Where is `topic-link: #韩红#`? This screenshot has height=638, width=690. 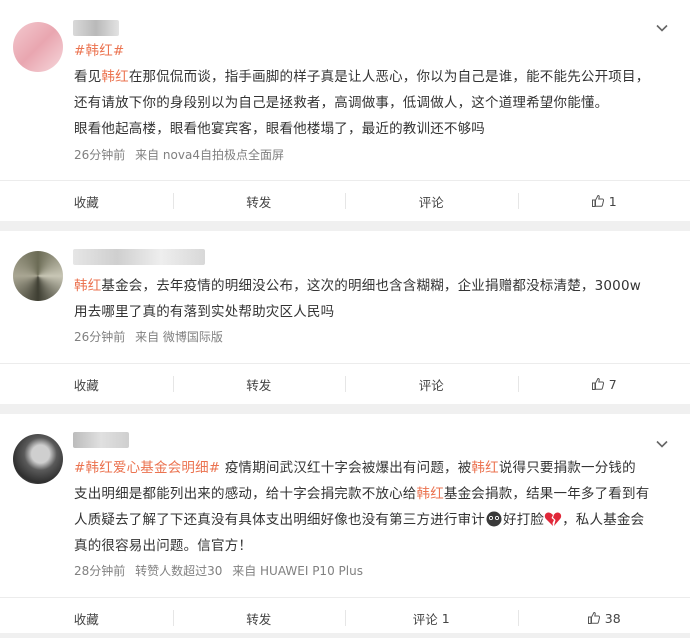 topic-link: #韩红# is located at coordinates (99, 51).